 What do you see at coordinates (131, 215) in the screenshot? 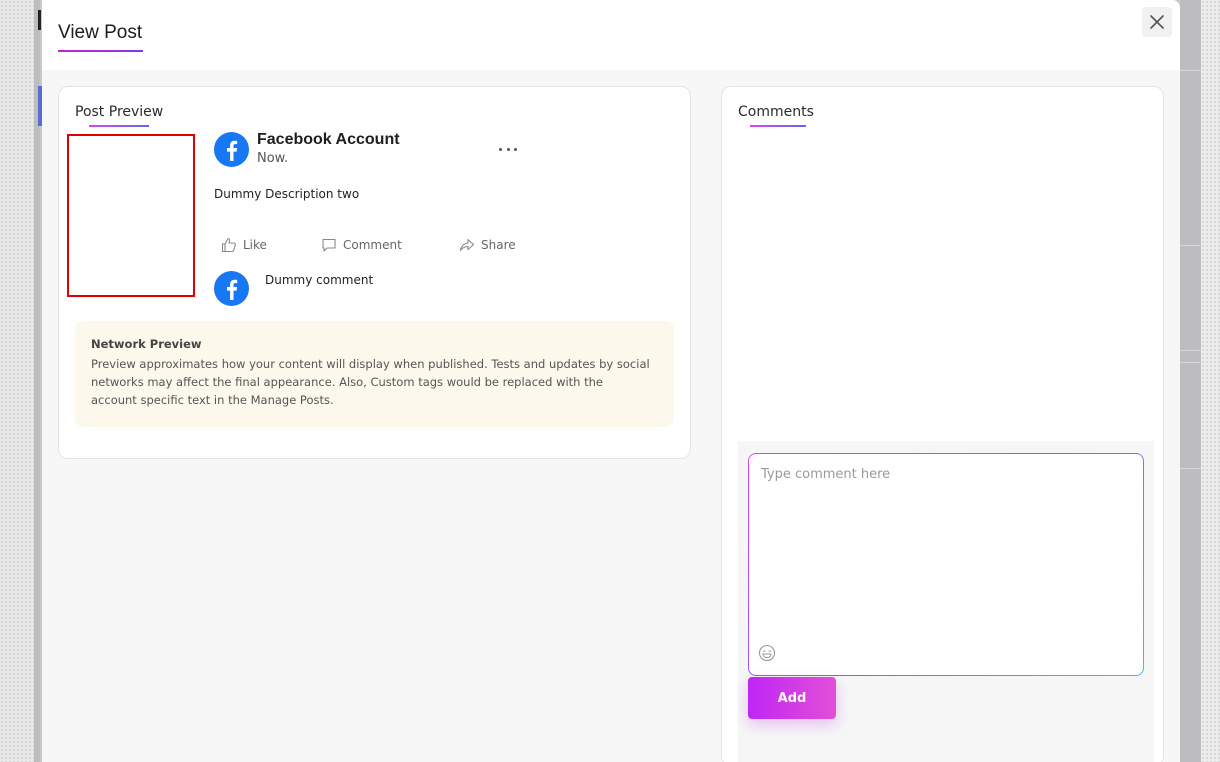
I see `post-media-placeholder` at bounding box center [131, 215].